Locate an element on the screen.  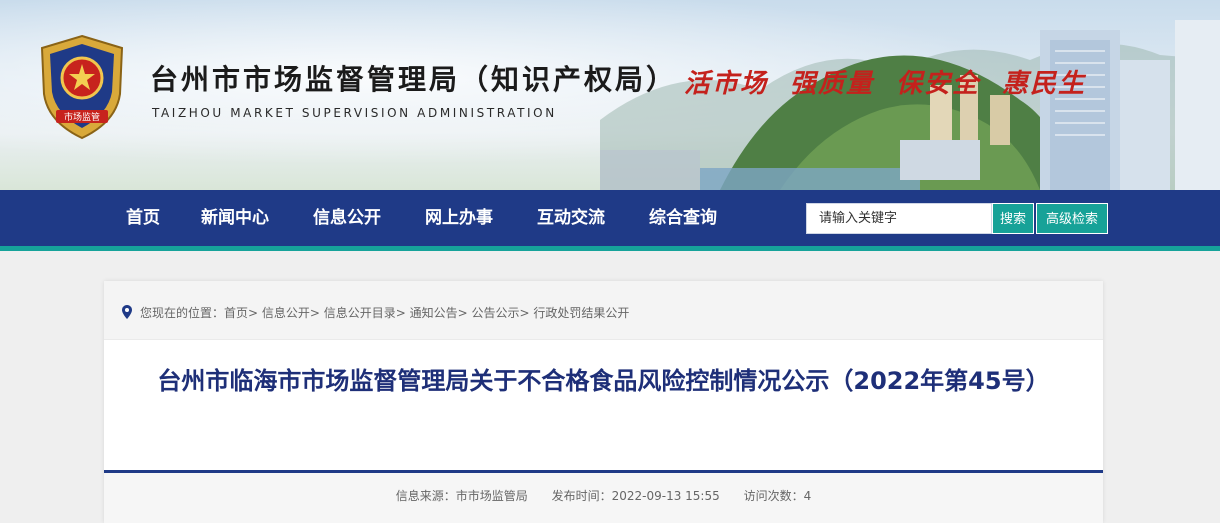
article-view-count: 访问次数：4 is located at coordinates (777, 496).